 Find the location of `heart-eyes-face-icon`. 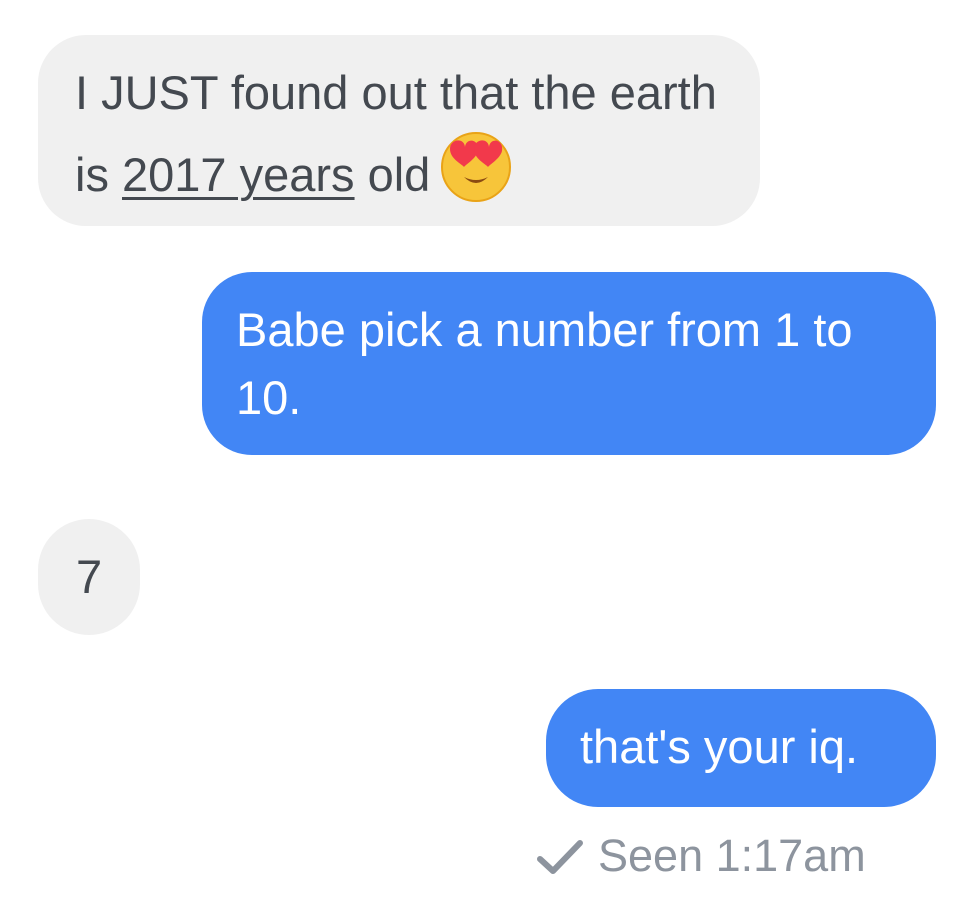

heart-eyes-face-icon is located at coordinates (476, 174).